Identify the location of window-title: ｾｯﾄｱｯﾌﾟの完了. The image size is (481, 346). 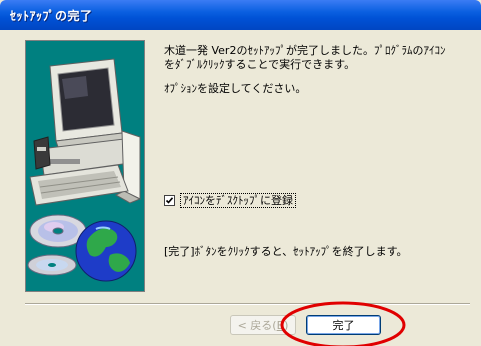
(51, 16).